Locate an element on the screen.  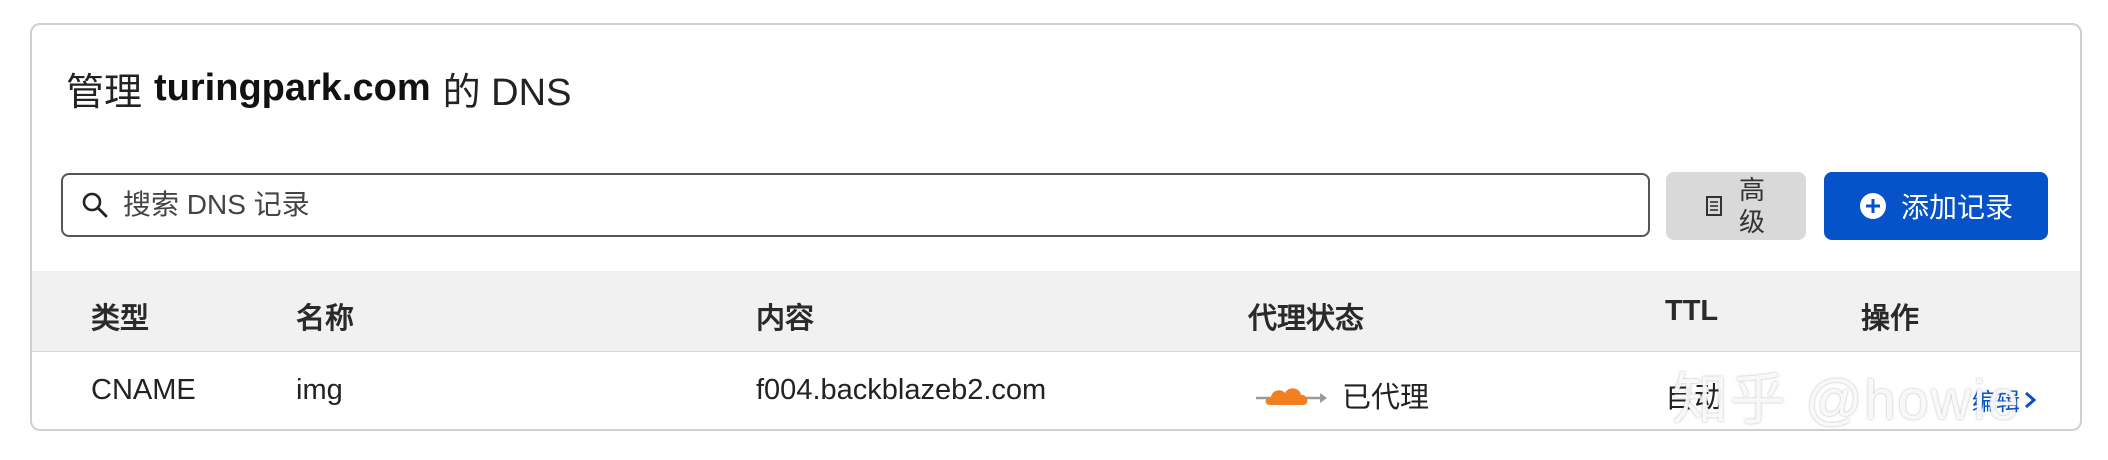
column-header-content: 内容 is located at coordinates (785, 319).